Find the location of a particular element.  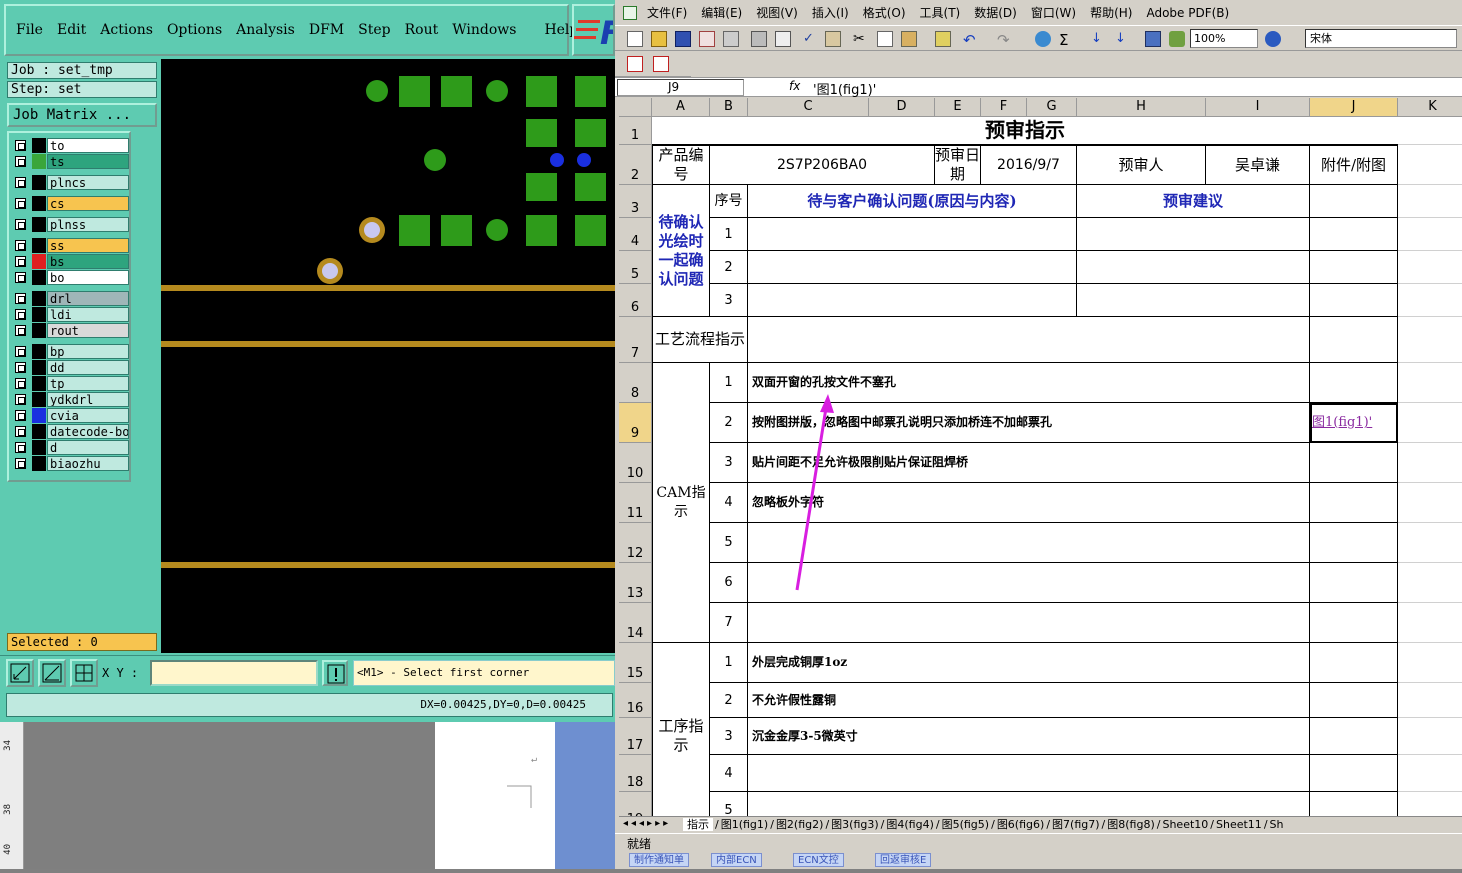

cam-seq: 1 is located at coordinates (729, 383).